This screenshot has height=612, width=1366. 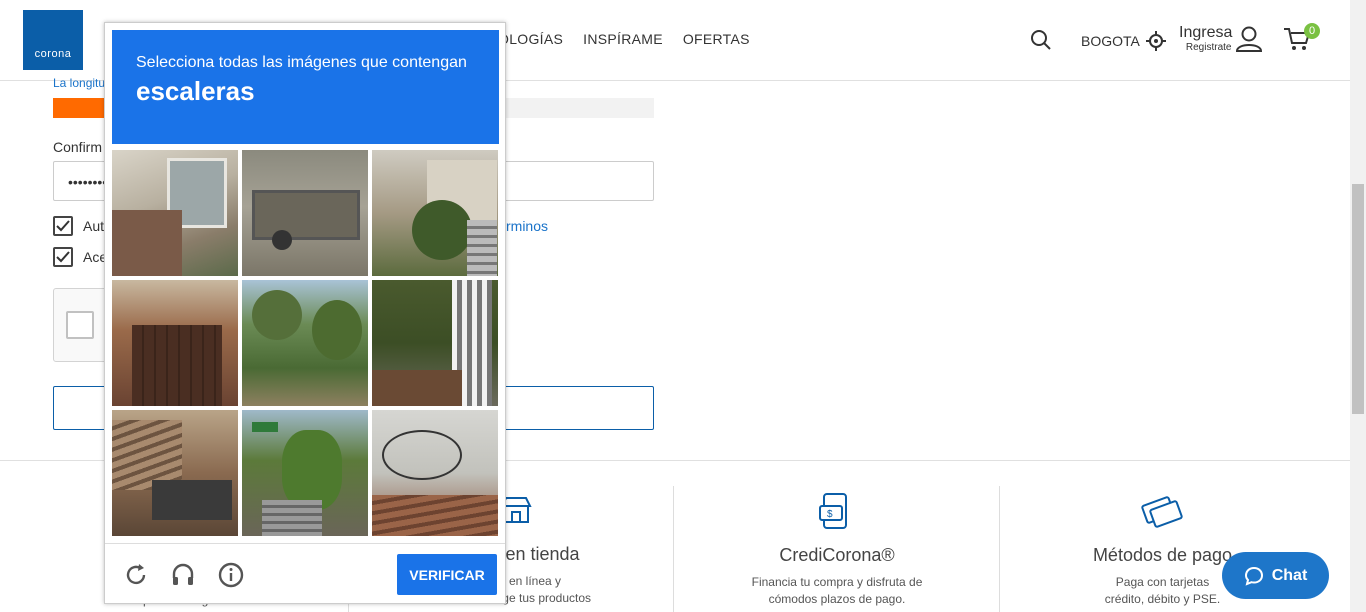 I want to click on nav-item-ofertas: OFERTAS, so click(x=716, y=39).